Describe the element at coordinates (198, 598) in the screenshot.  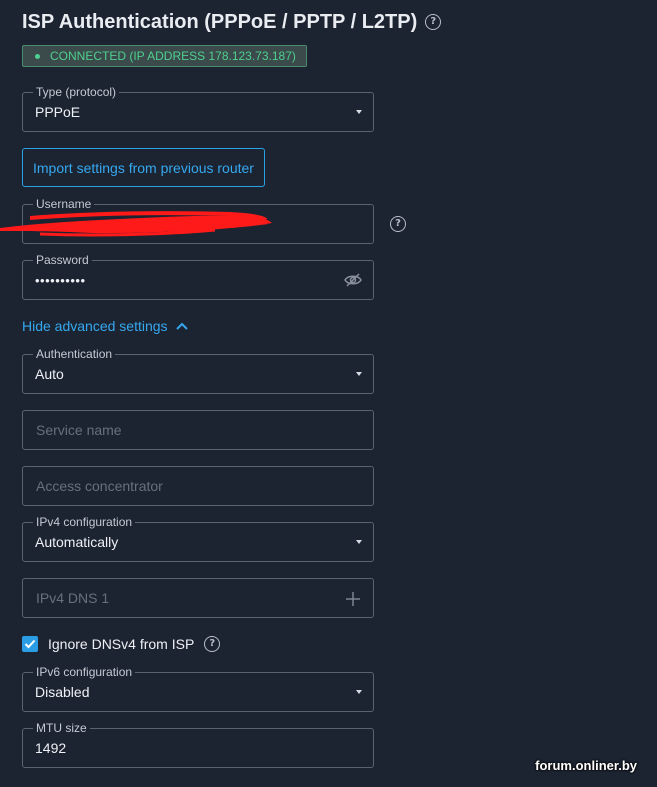
I see `ipv4-dns-input: IPv4 DNS 1` at that location.